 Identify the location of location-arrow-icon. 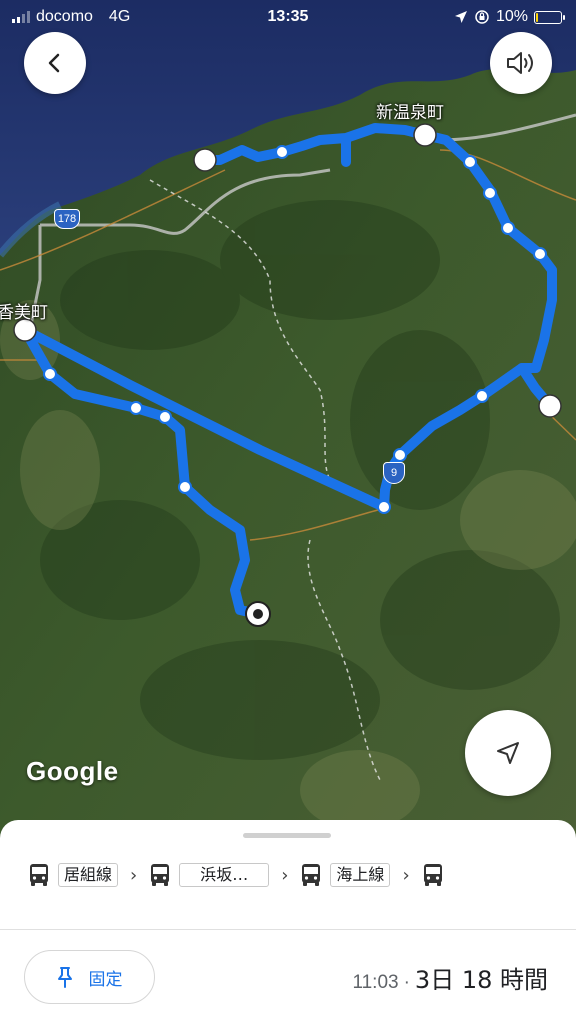
(460, 17).